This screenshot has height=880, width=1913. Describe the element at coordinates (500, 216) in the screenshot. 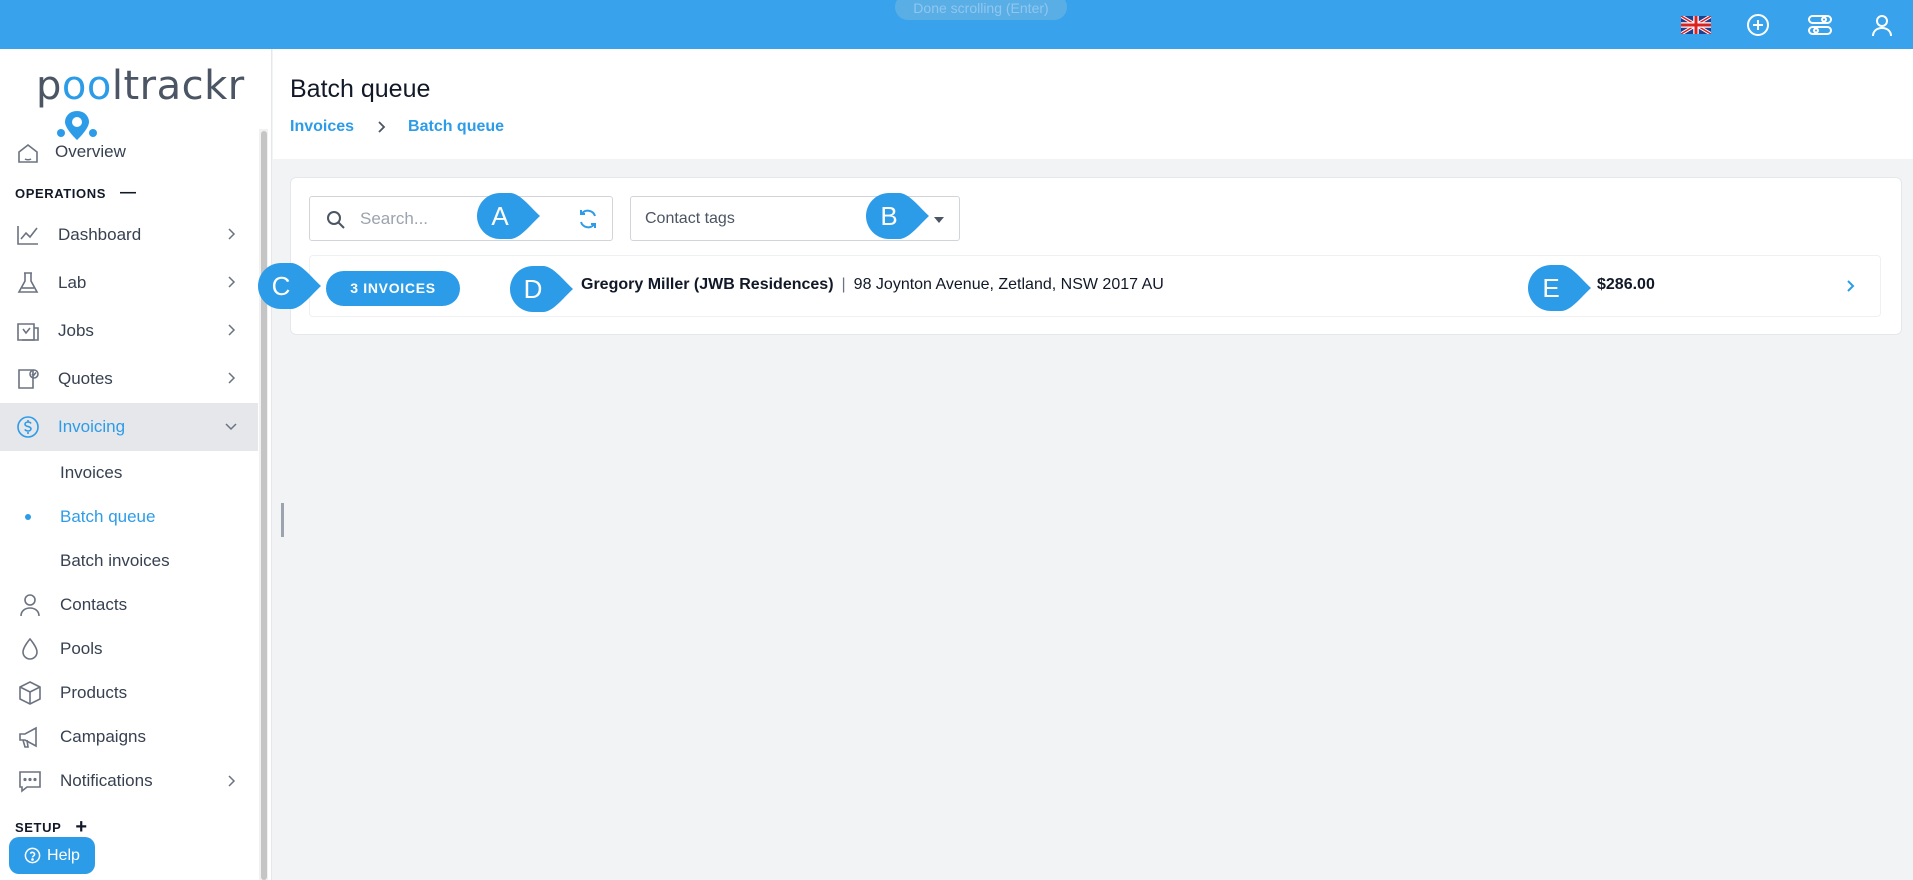

I see `marker-label: A` at that location.